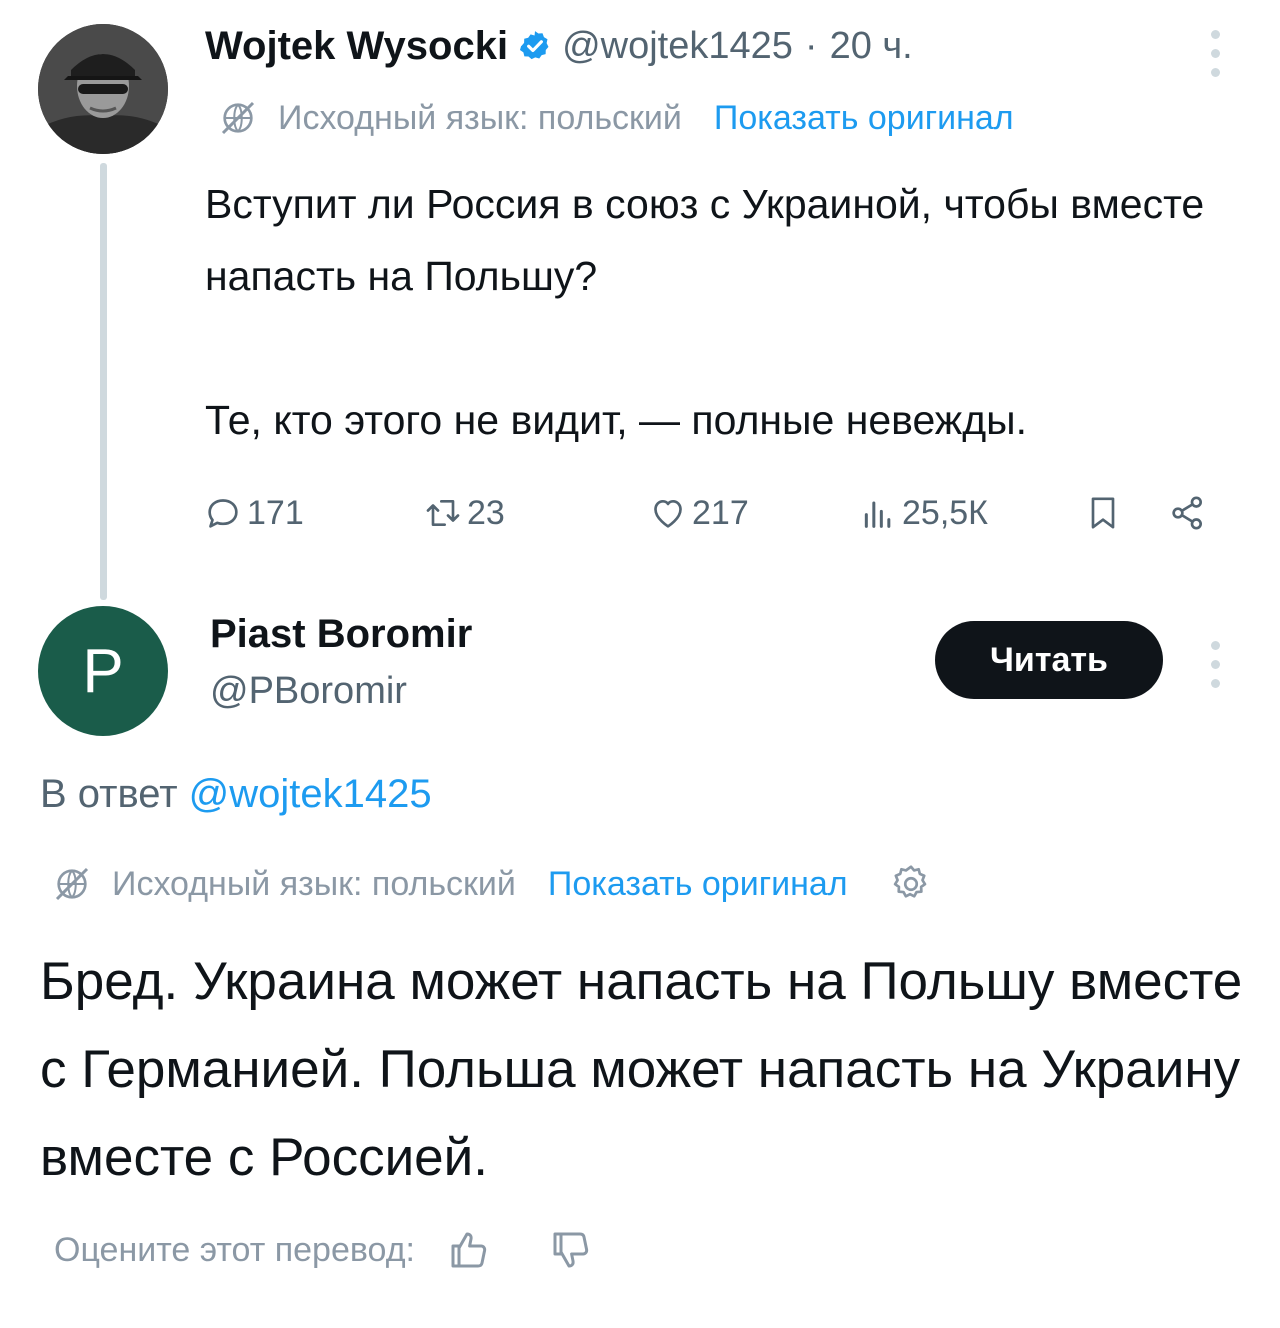  What do you see at coordinates (103, 89) in the screenshot?
I see `author-avatar` at bounding box center [103, 89].